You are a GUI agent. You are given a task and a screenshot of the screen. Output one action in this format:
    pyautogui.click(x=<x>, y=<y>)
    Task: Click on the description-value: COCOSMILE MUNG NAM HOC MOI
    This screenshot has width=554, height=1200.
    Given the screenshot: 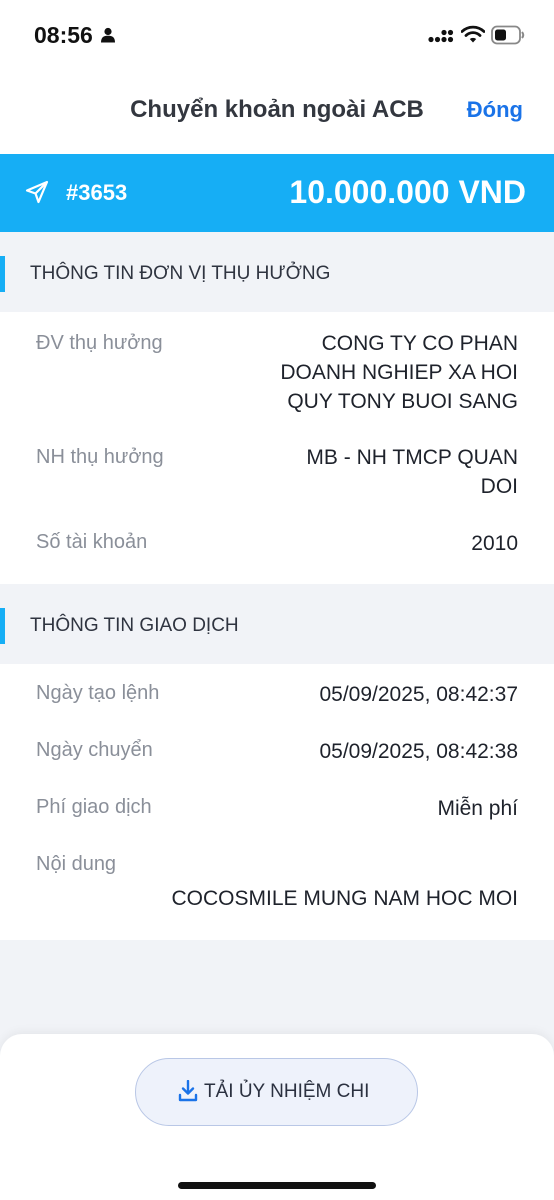 What is the action you would take?
    pyautogui.click(x=344, y=898)
    